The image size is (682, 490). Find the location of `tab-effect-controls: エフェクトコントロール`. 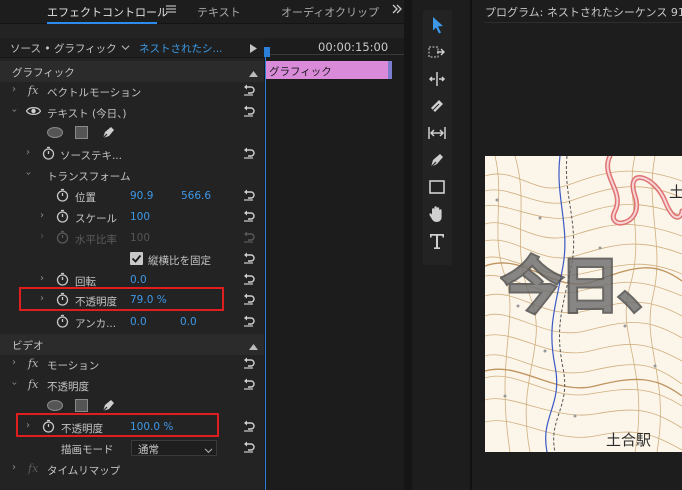

tab-effect-controls: エフェクトコントロール is located at coordinates (107, 12).